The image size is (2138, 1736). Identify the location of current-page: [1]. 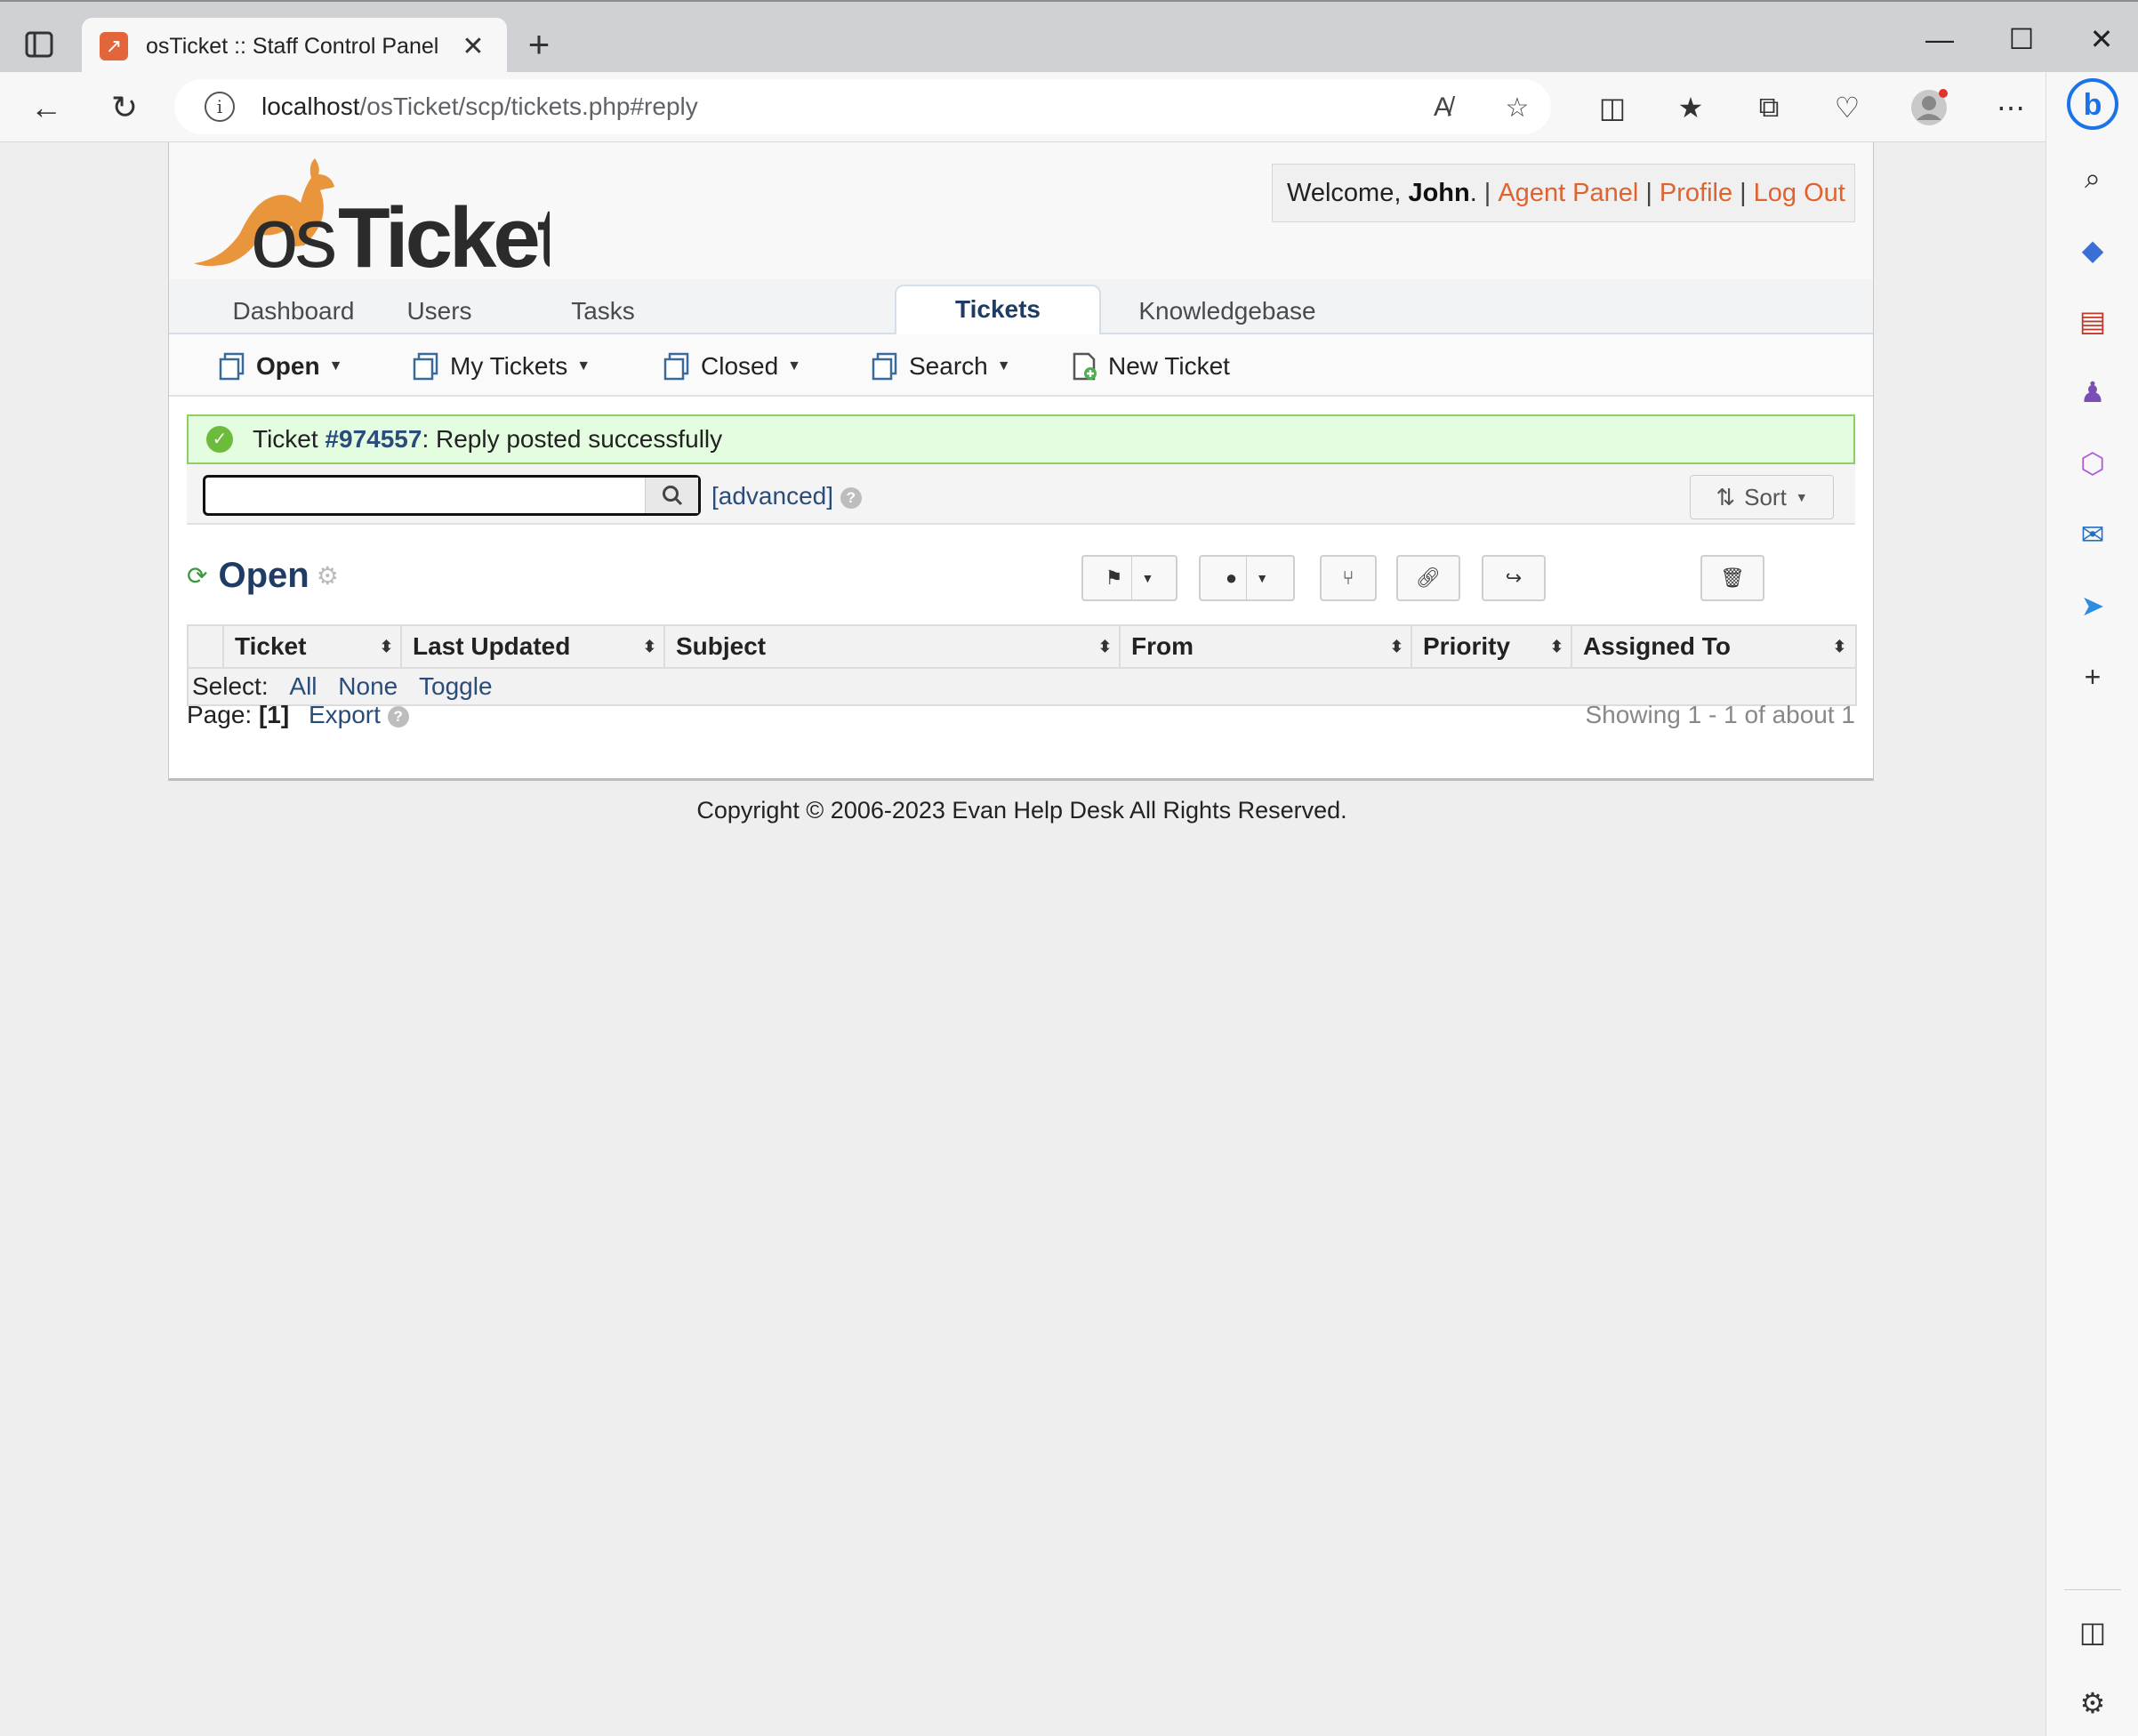
(274, 714).